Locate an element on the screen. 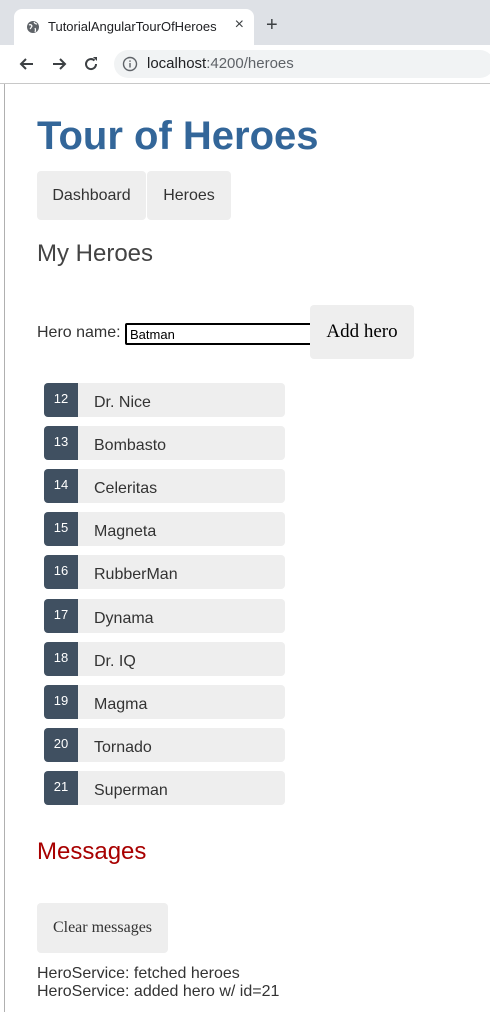  hero-list-item: 14 Celeritas is located at coordinates (164, 486).